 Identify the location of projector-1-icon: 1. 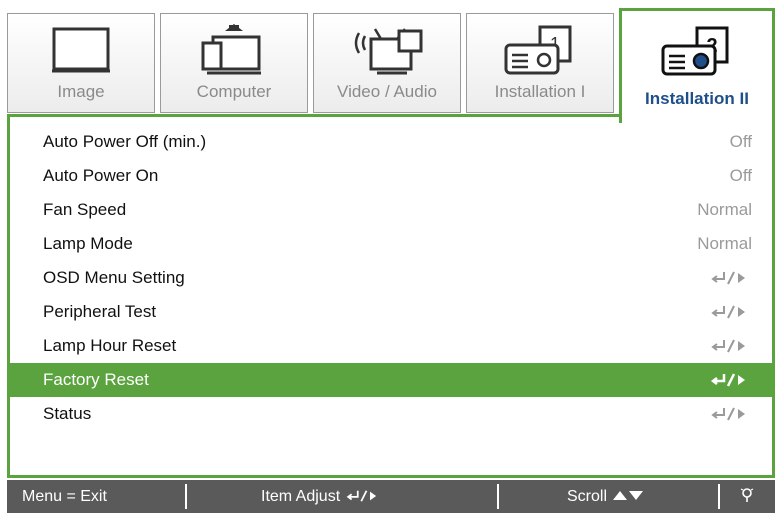
(540, 51).